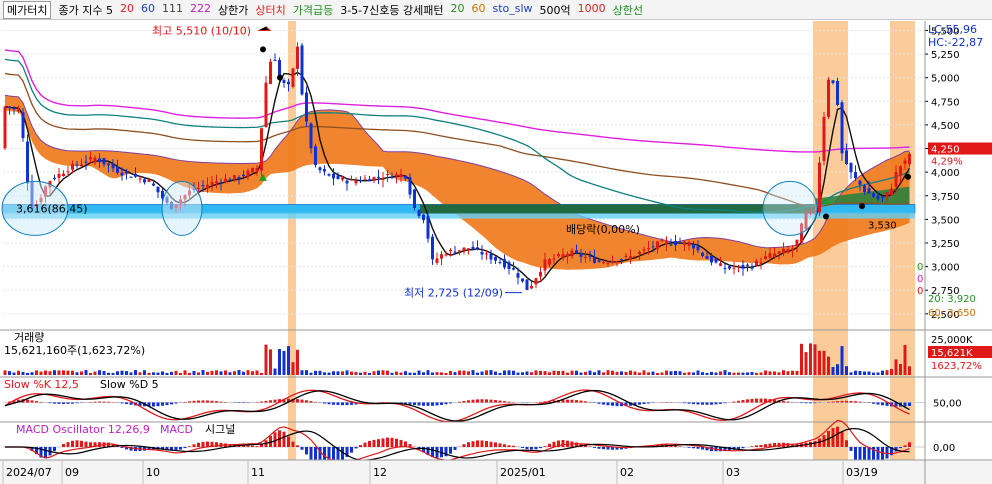 This screenshot has width=992, height=484. What do you see at coordinates (555, 10) in the screenshot?
I see `legend-item: 500억` at bounding box center [555, 10].